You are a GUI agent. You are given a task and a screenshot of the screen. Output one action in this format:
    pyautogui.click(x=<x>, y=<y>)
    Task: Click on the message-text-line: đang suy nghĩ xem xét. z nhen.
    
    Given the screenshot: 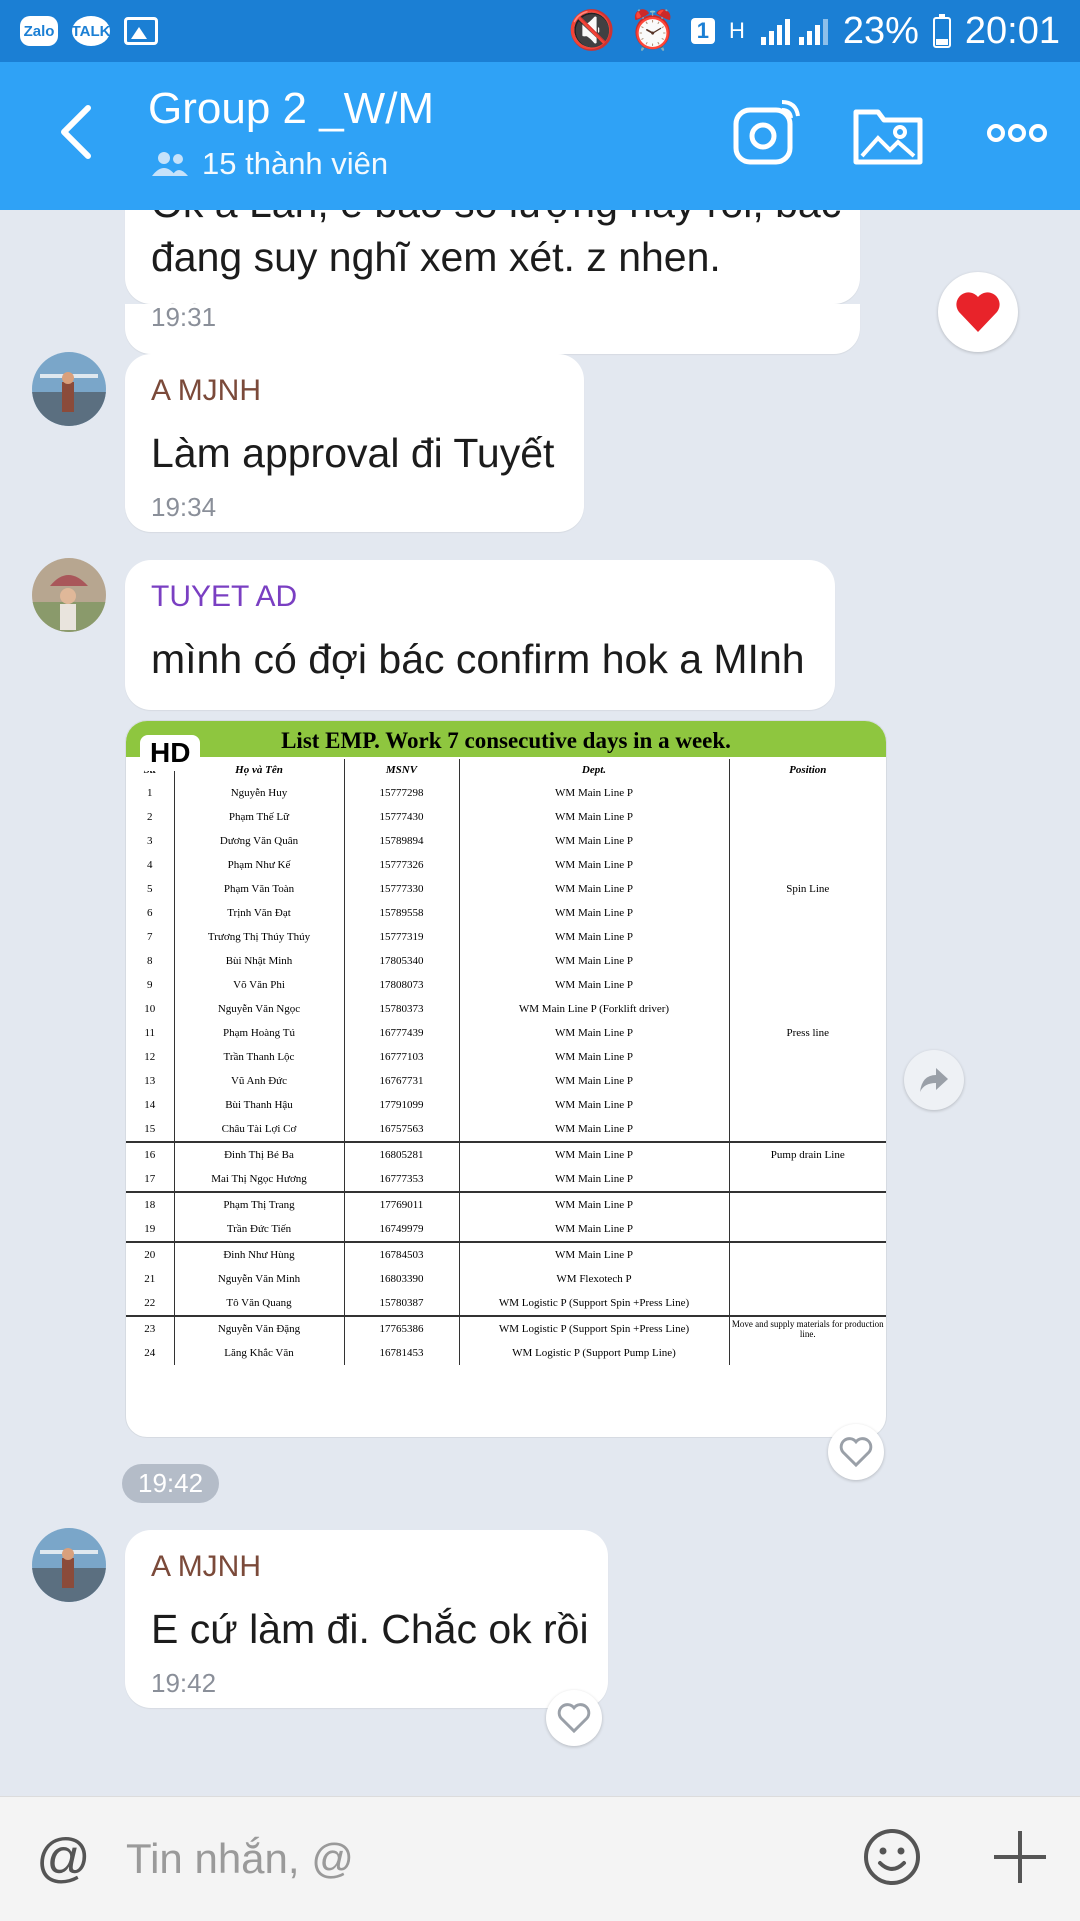 What is the action you would take?
    pyautogui.click(x=436, y=257)
    